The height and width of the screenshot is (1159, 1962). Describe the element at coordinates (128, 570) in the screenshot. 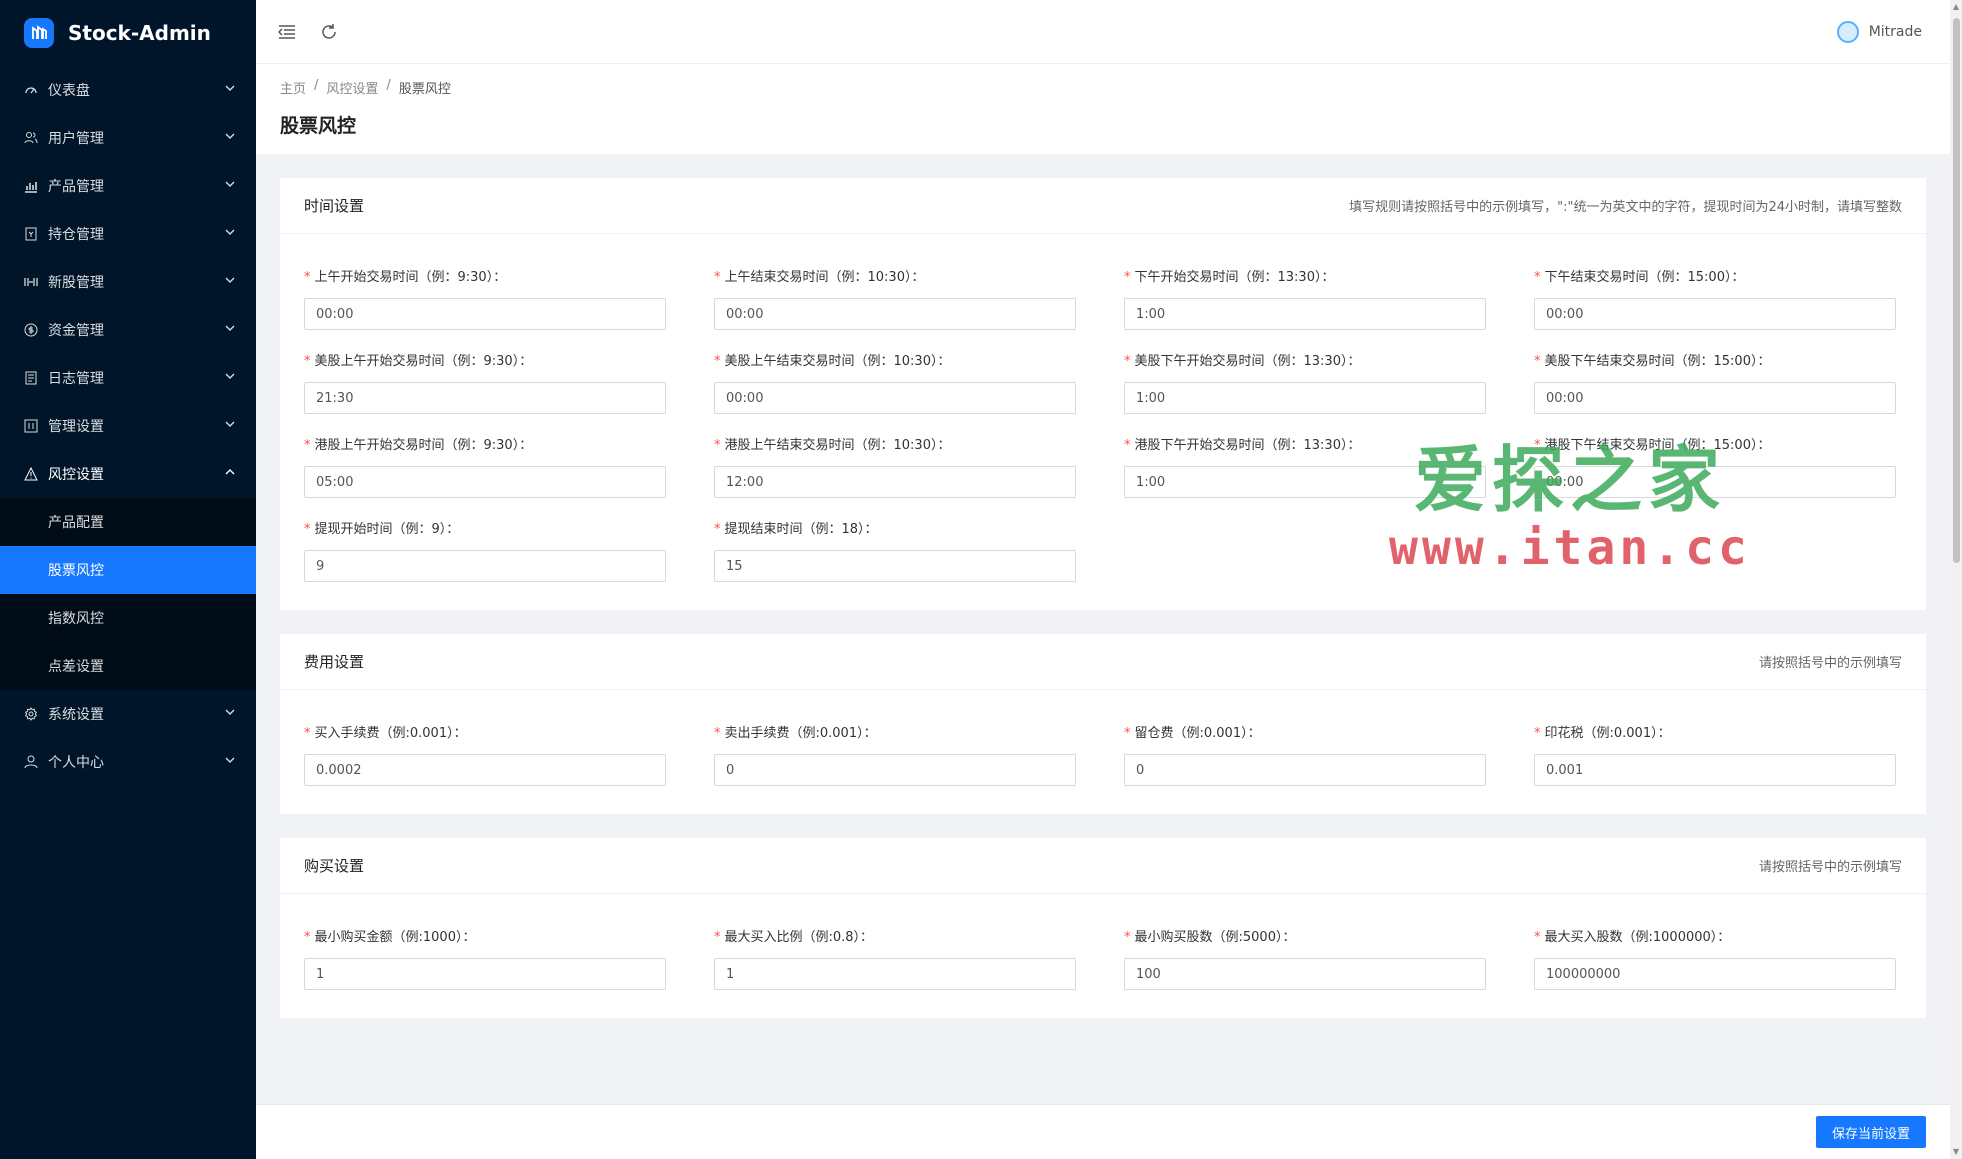

I see `submenu-item-1: 股票风控` at that location.